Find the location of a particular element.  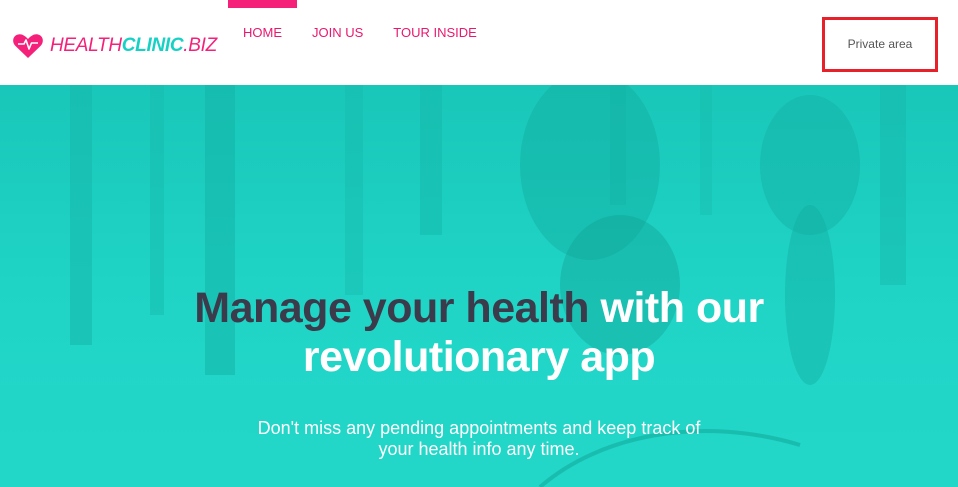

nav-item-home: HOME is located at coordinates (262, 37).